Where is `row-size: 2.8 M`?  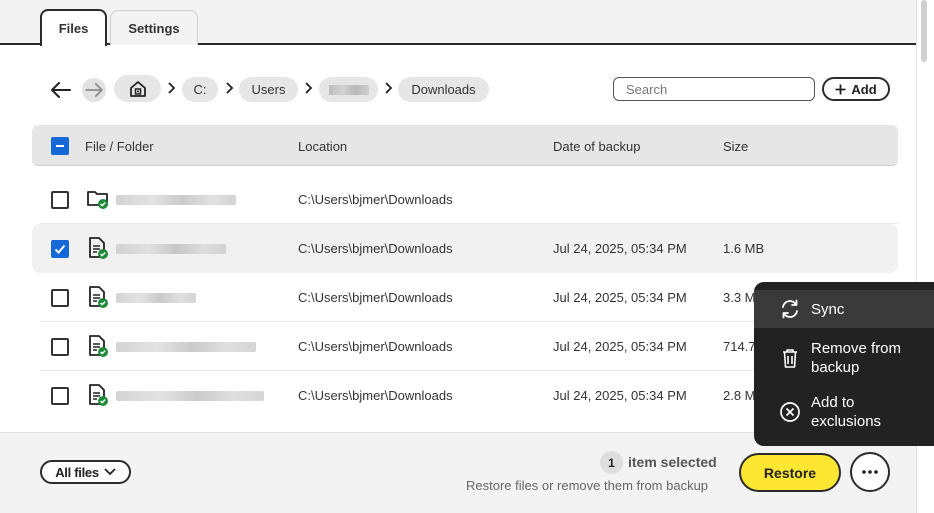 row-size: 2.8 M is located at coordinates (739, 395).